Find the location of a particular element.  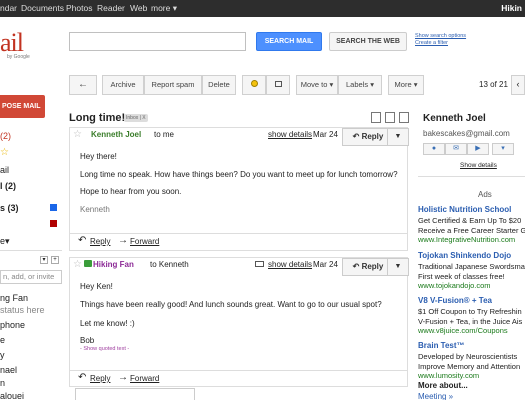

logo-subtitle: by Google is located at coordinates (18, 57).